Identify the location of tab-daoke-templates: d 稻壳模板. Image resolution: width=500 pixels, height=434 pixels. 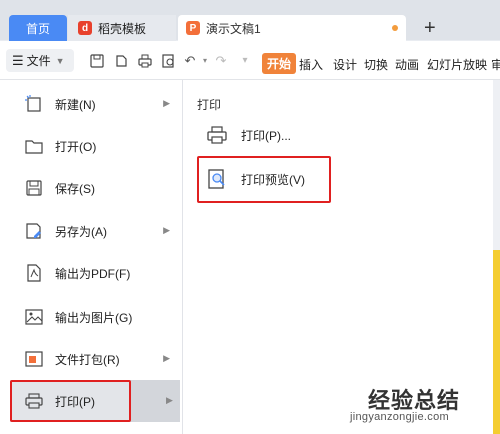
(122, 28).